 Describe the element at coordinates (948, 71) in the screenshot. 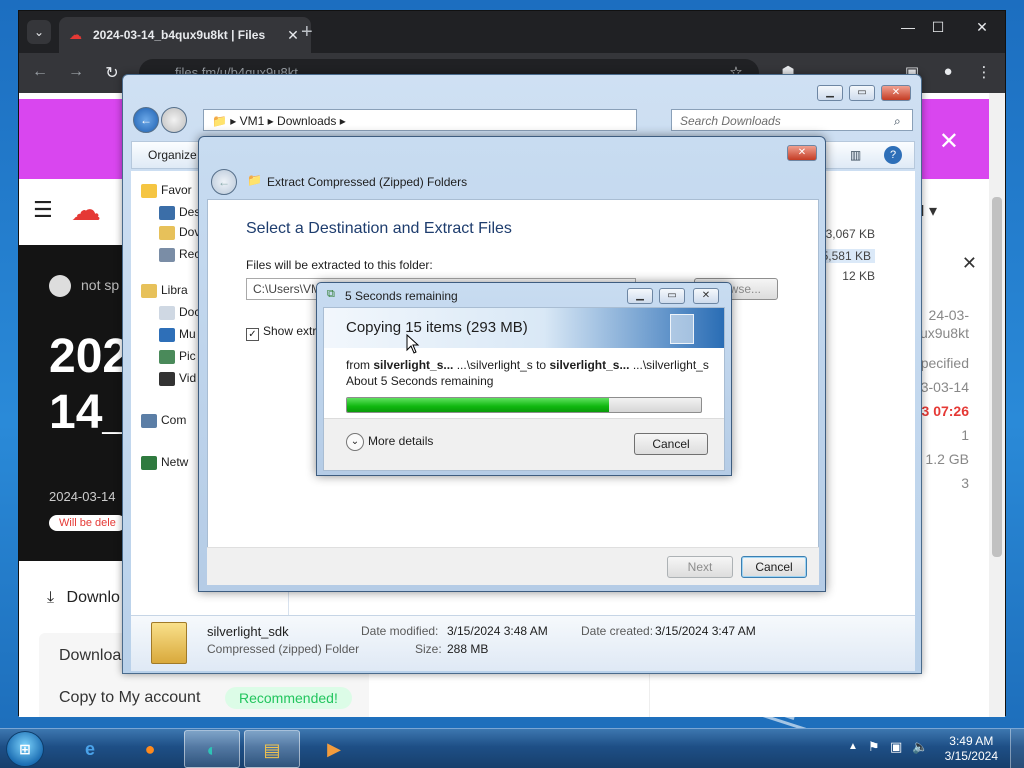

I see `profile-icon: ●` at that location.